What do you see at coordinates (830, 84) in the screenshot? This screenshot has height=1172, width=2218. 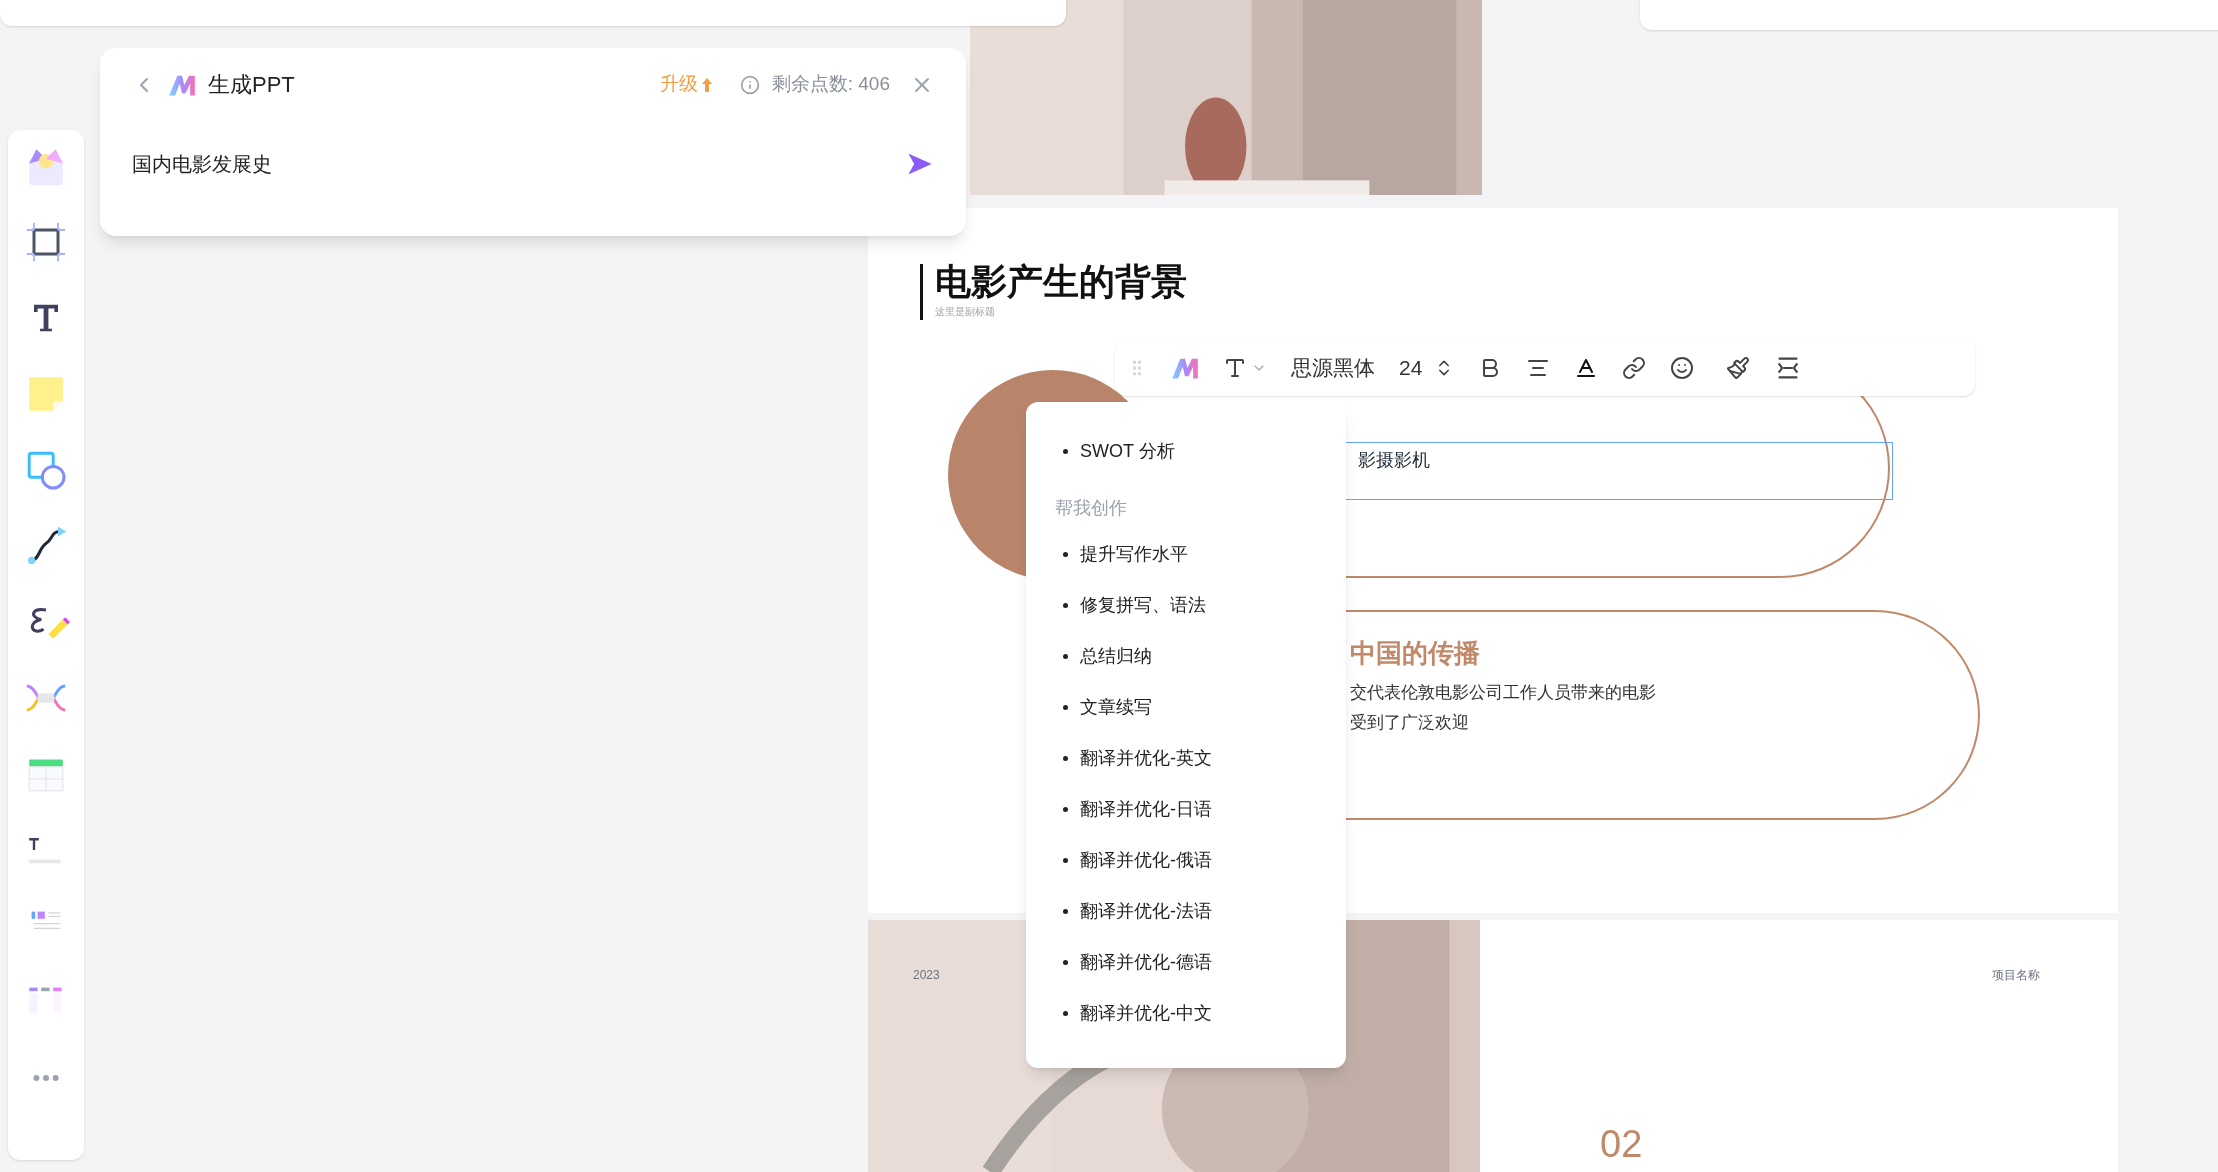 I see `points-remaining: 剩余点数: 406` at bounding box center [830, 84].